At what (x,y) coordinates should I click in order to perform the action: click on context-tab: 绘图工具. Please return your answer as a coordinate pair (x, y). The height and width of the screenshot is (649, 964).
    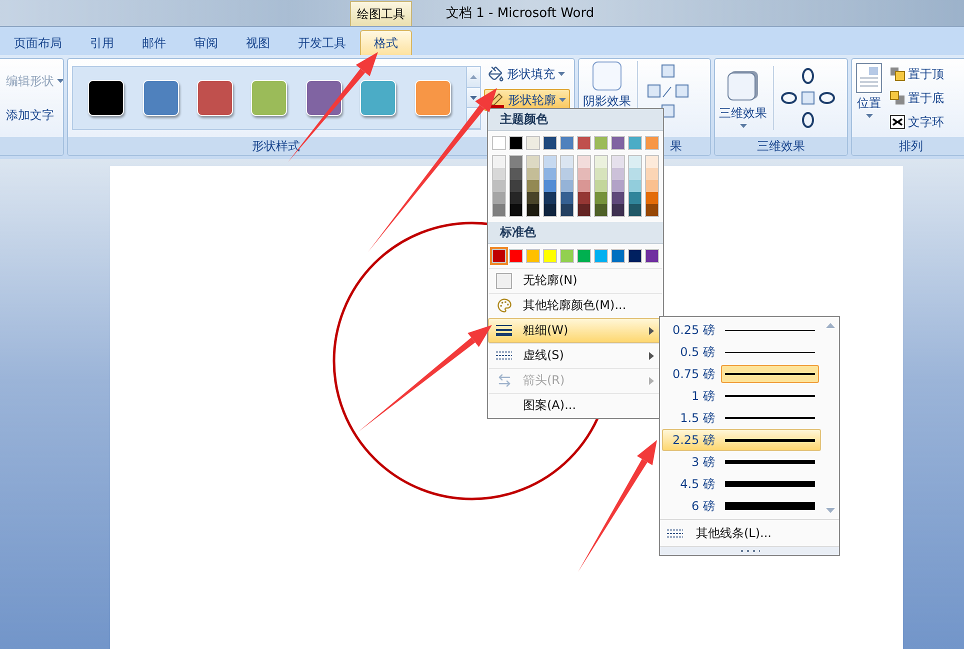
    Looking at the image, I should click on (381, 13).